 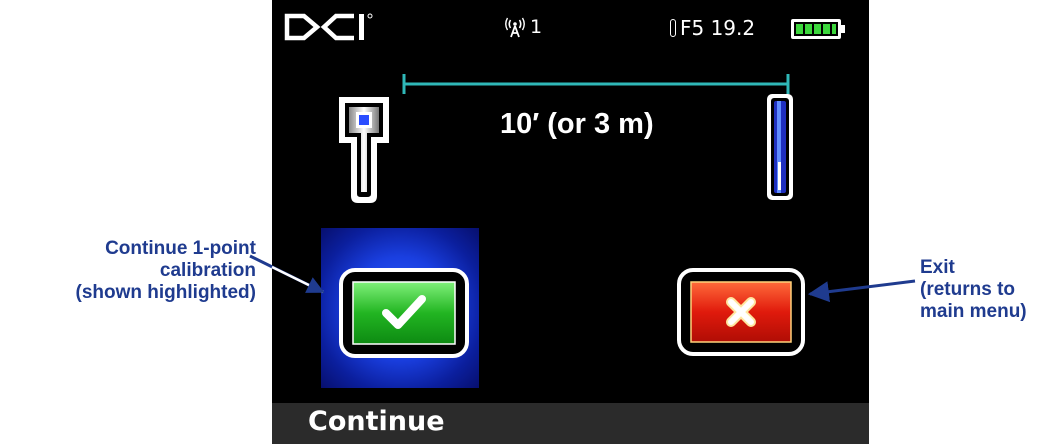 I want to click on softkey-label: Continue, so click(x=376, y=421).